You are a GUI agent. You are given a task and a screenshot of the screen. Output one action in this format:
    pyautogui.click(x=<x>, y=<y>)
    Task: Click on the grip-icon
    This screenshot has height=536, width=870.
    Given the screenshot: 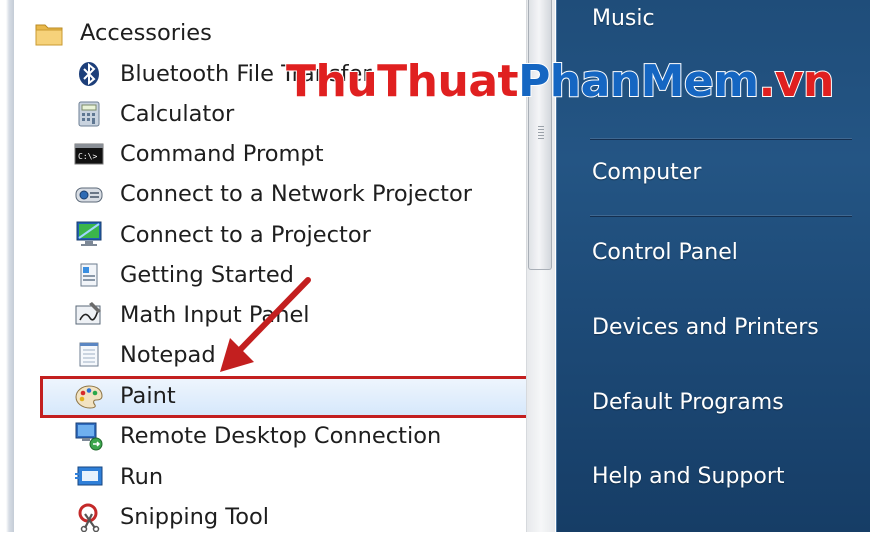 What is the action you would take?
    pyautogui.click(x=541, y=133)
    